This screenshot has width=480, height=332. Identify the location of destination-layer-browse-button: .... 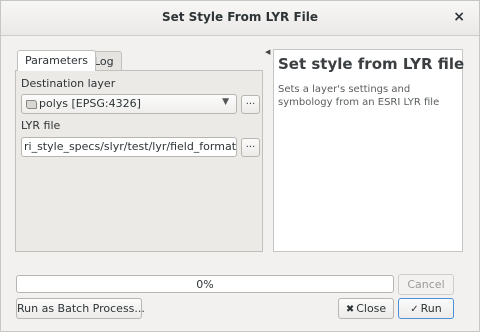
(250, 104).